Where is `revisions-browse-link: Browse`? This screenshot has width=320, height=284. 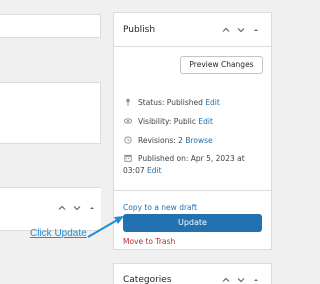 revisions-browse-link: Browse is located at coordinates (198, 140).